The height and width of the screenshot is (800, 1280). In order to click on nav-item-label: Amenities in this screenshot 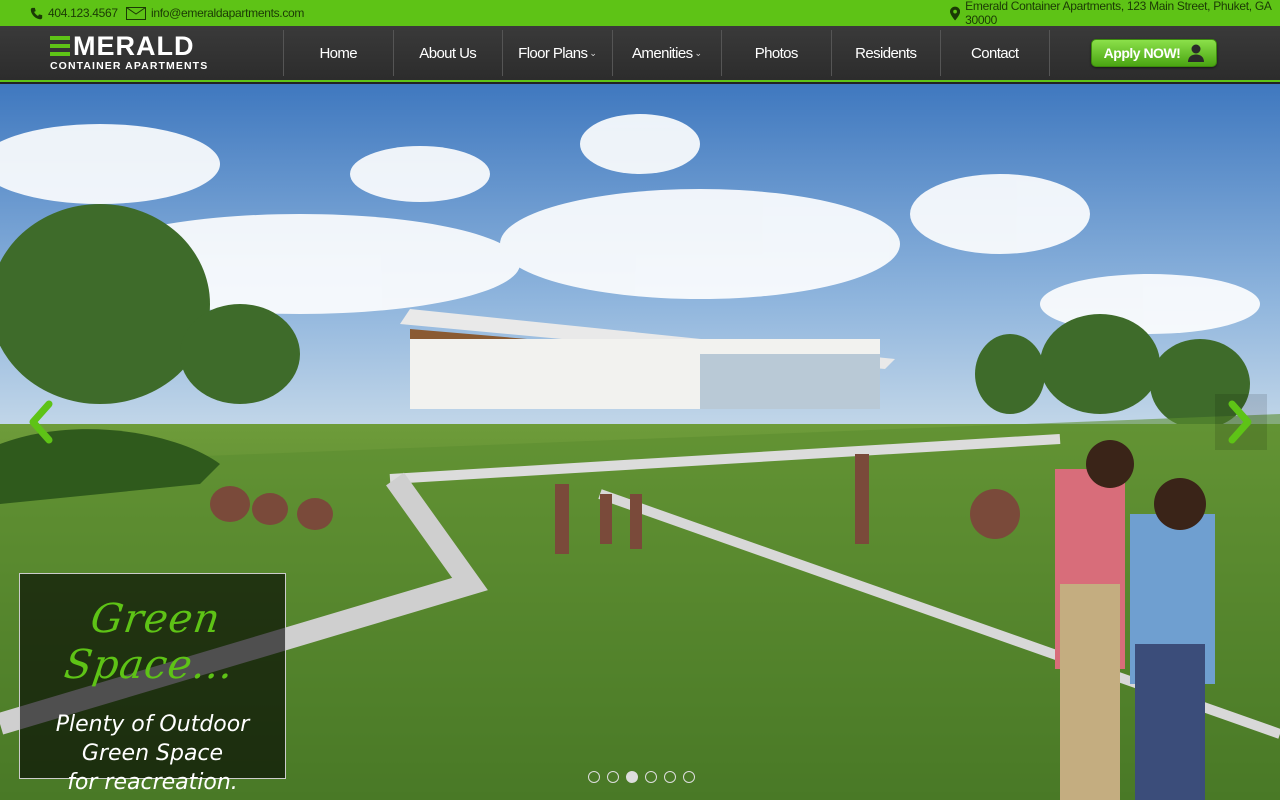, I will do `click(662, 53)`.